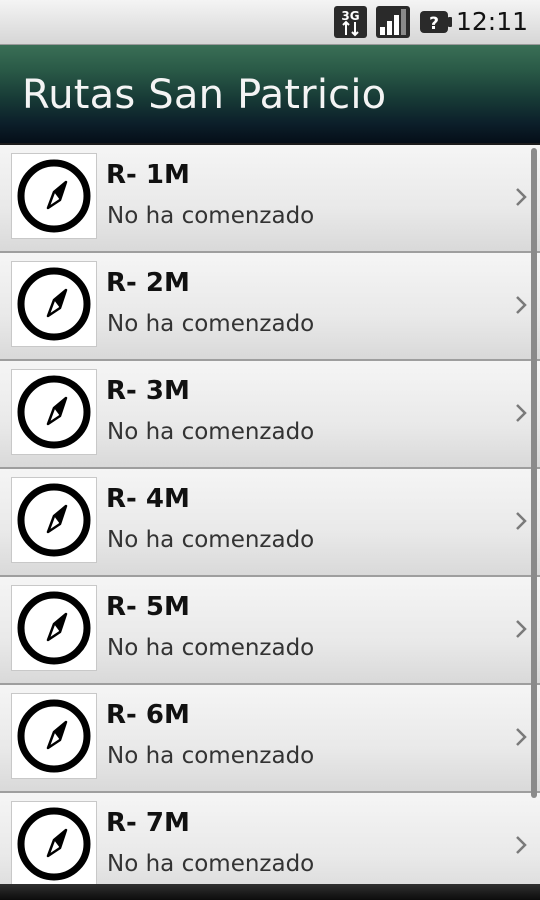  What do you see at coordinates (350, 16) in the screenshot?
I see `network-type-label: 3G` at bounding box center [350, 16].